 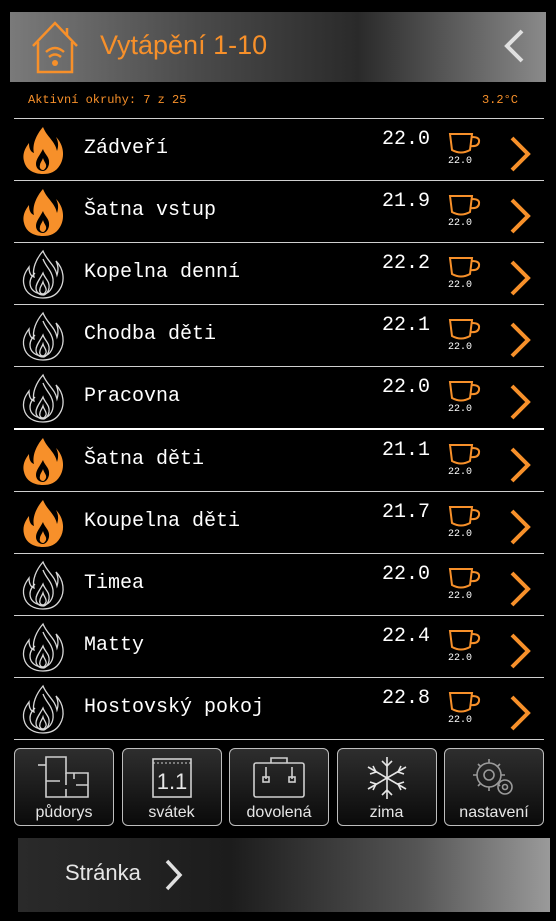 What do you see at coordinates (387, 778) in the screenshot?
I see `snowflake-icon` at bounding box center [387, 778].